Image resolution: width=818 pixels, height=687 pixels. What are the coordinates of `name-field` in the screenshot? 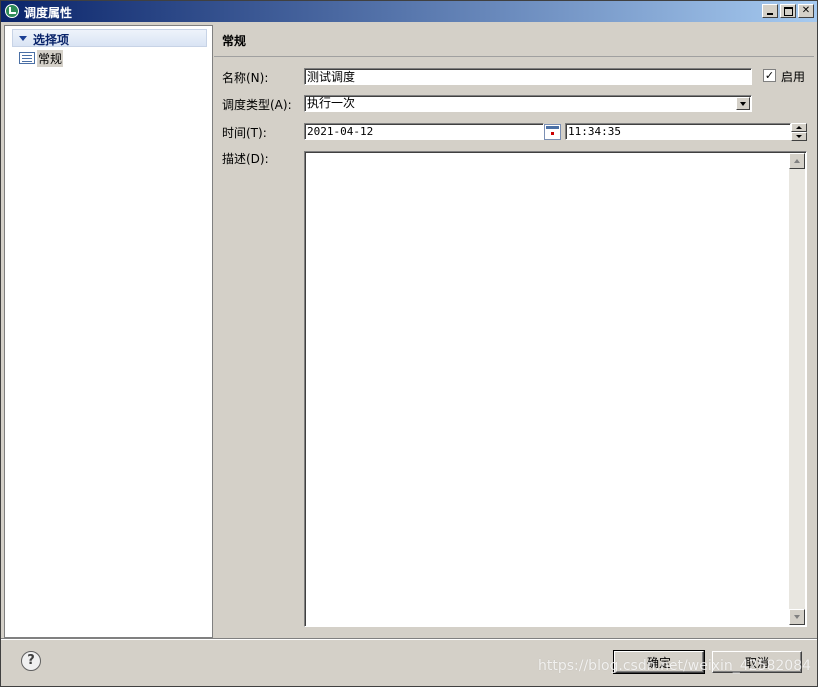 It's located at (528, 76).